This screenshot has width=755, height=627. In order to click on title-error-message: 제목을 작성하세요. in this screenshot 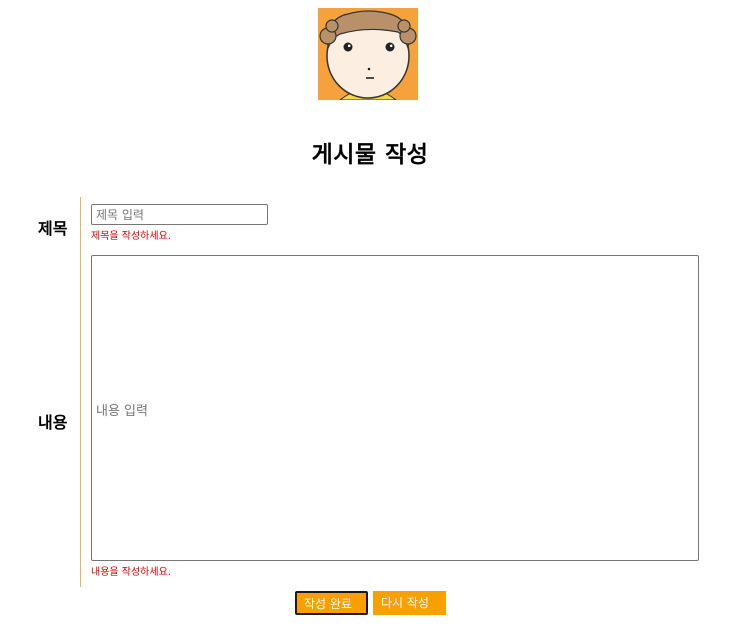, I will do `click(131, 236)`.